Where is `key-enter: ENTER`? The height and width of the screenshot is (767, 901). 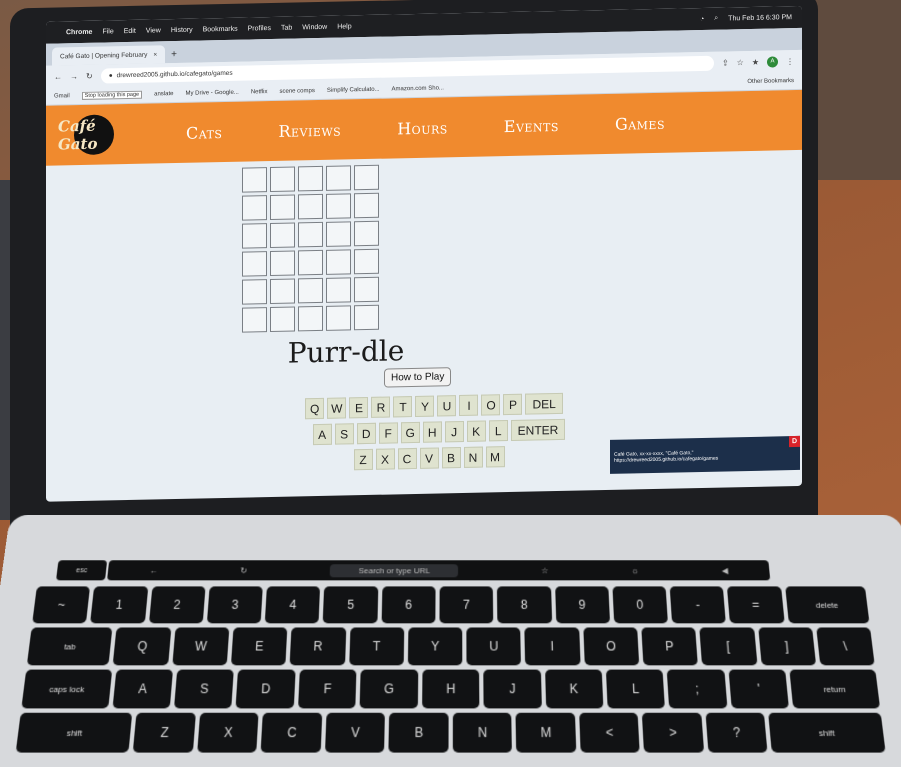
key-enter: ENTER is located at coordinates (538, 429).